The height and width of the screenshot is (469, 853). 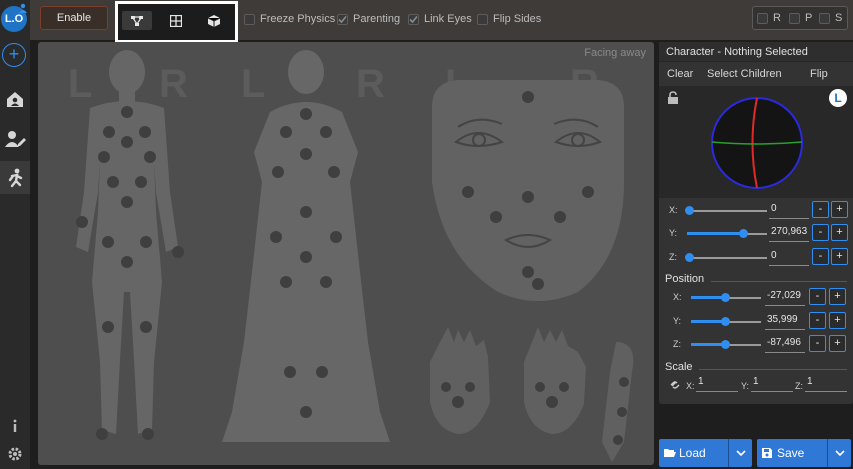 I want to click on scale-y-input: 1, so click(x=772, y=384).